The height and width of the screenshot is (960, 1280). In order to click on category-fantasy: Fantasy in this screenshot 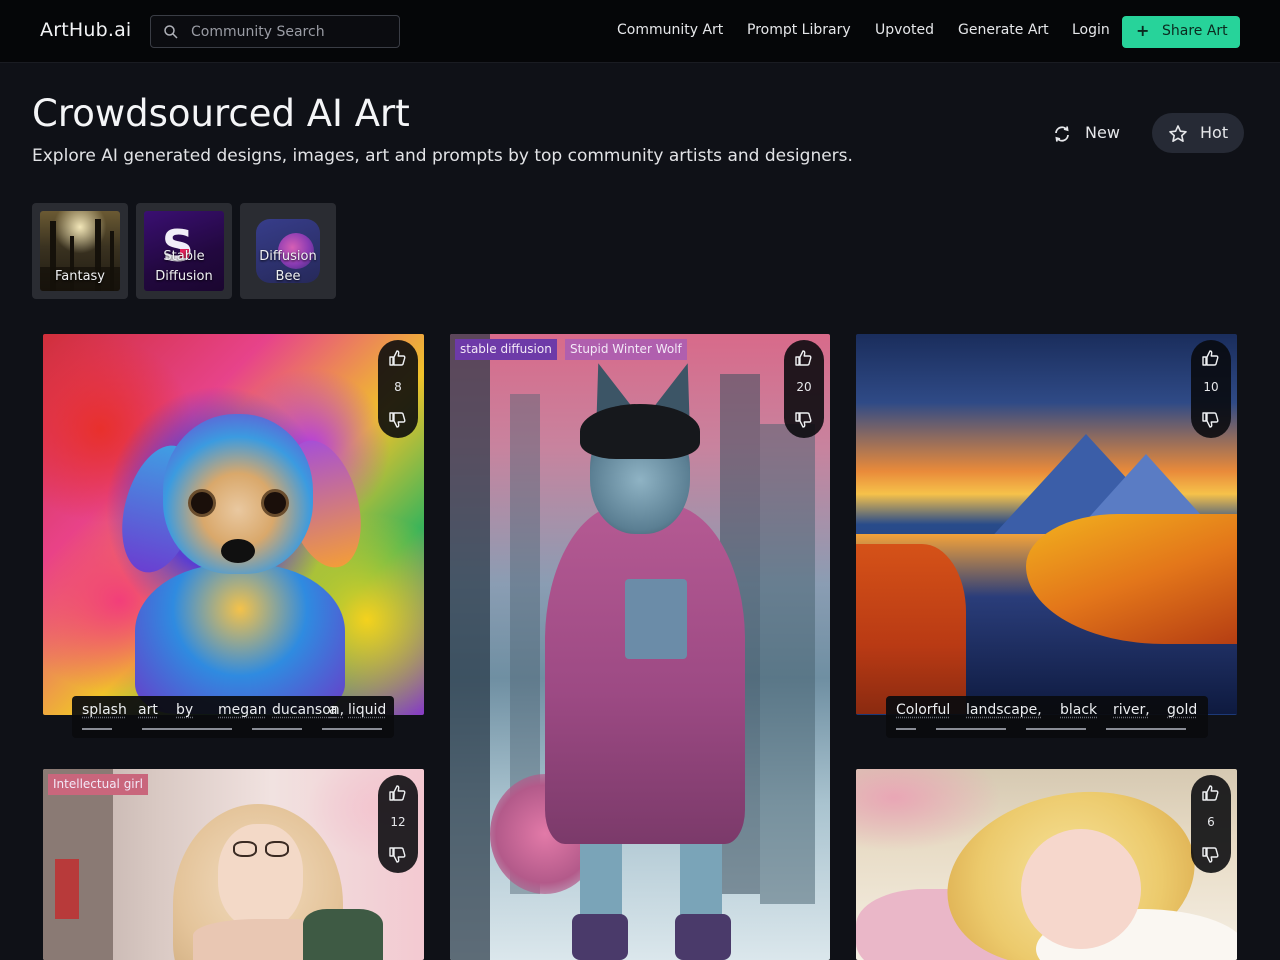, I will do `click(80, 251)`.